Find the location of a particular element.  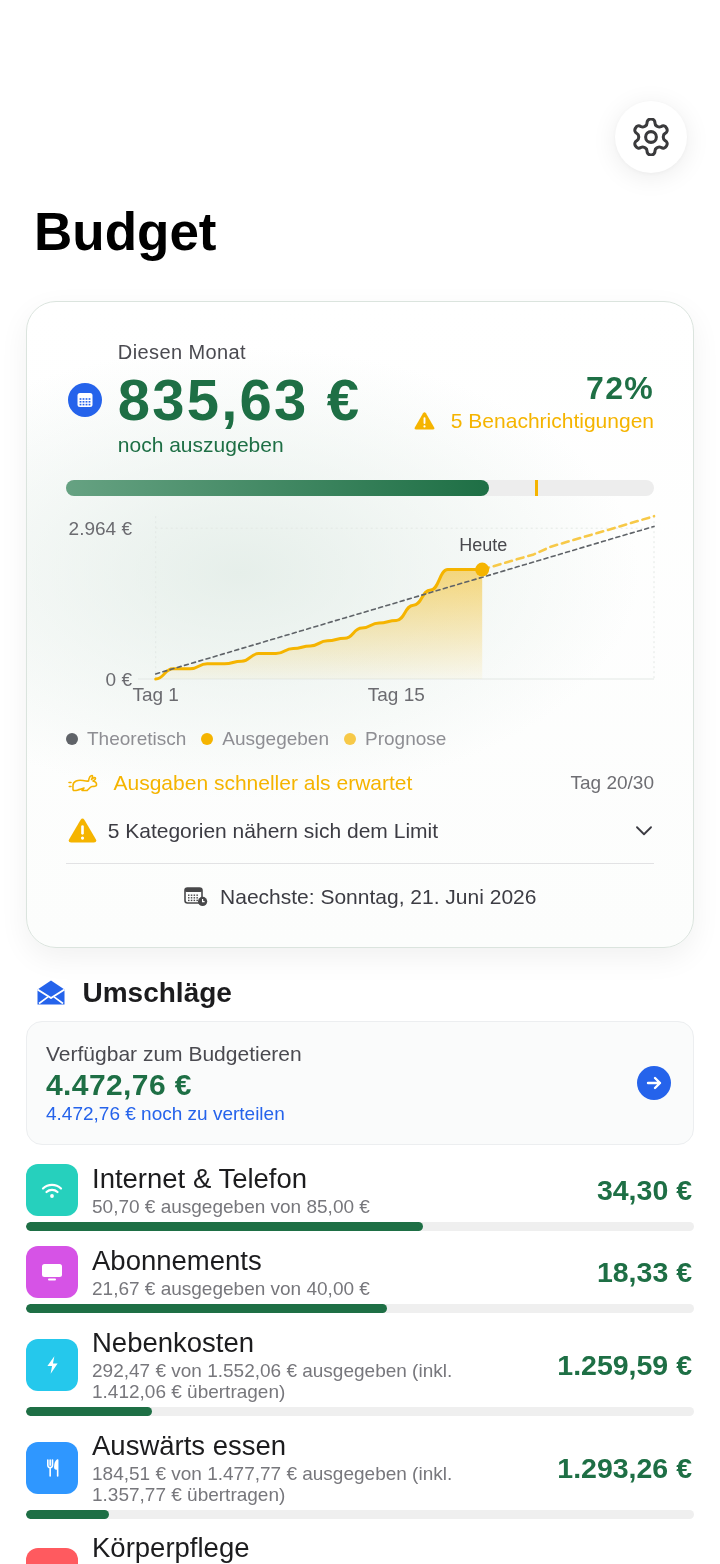

legend-label: Prognose is located at coordinates (406, 739).